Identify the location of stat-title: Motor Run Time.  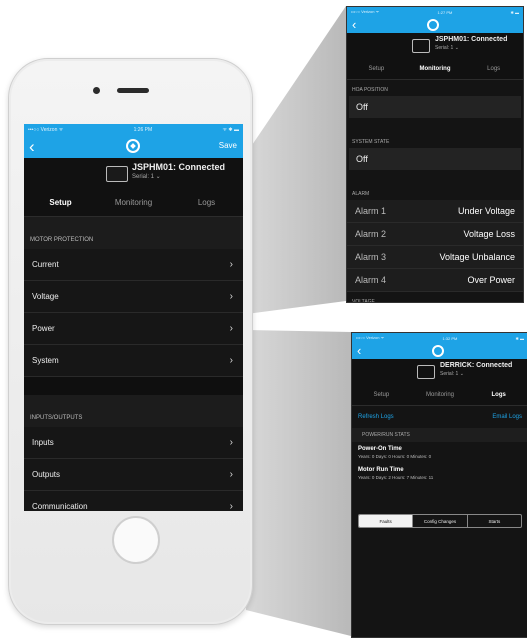
(381, 470).